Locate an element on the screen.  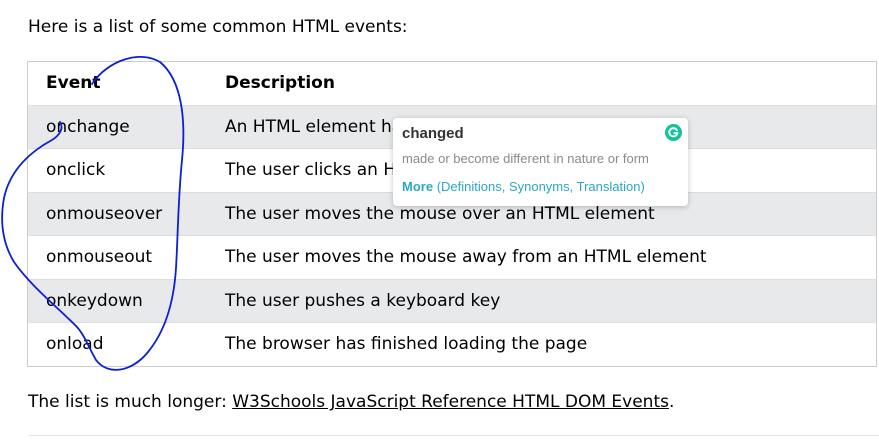
event-name: onmouseover is located at coordinates (104, 213).